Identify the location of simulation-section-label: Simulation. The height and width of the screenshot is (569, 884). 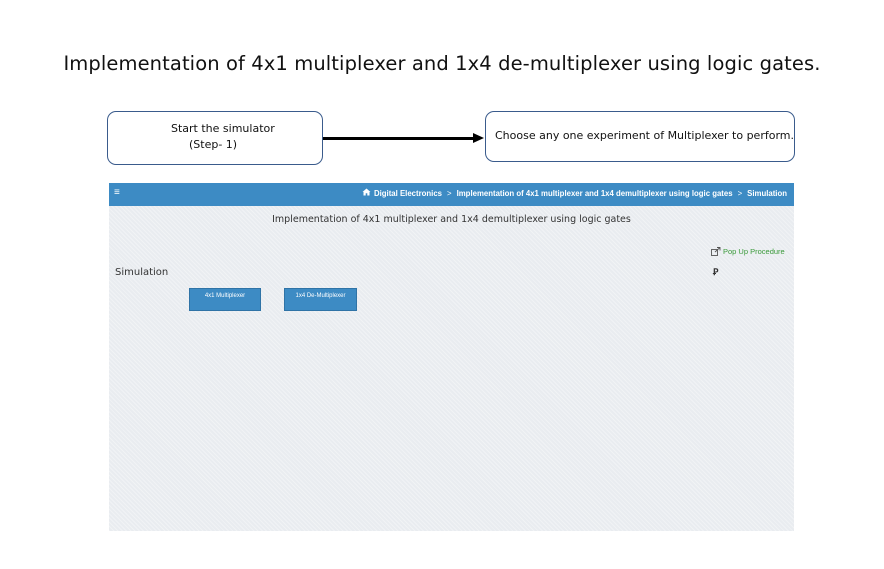
(142, 272).